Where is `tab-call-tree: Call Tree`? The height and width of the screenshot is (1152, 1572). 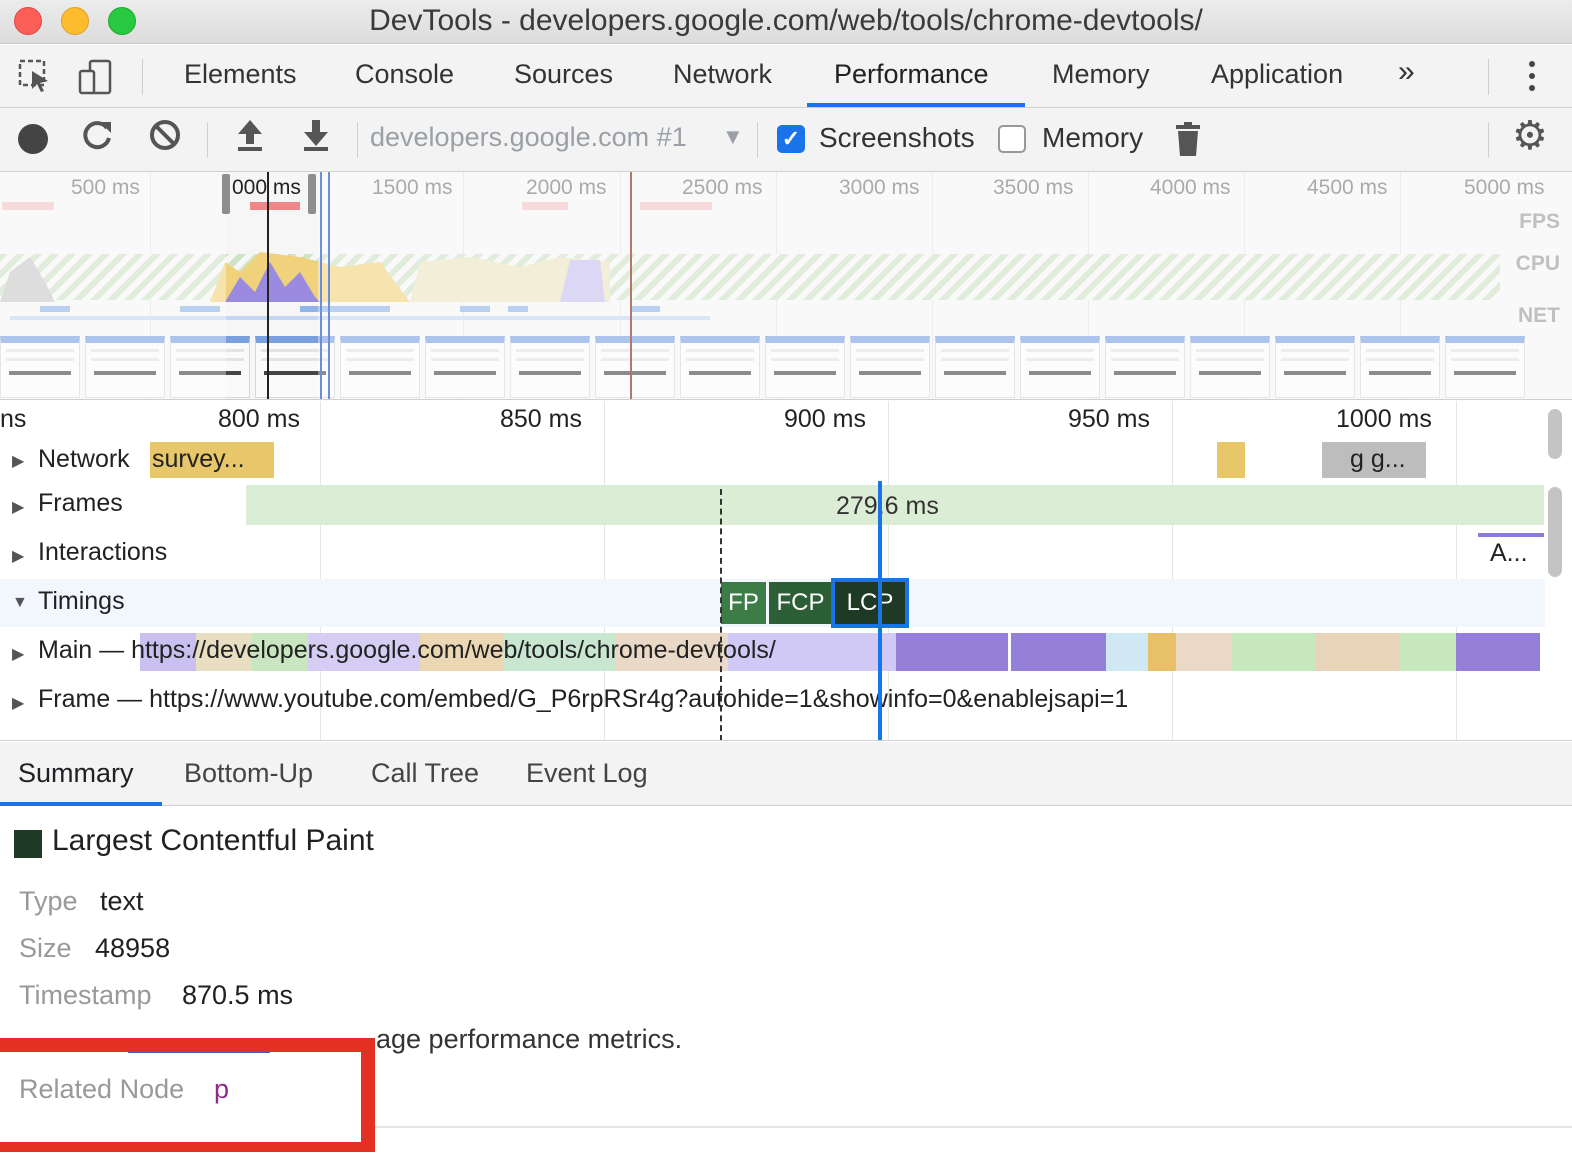 tab-call-tree: Call Tree is located at coordinates (425, 773).